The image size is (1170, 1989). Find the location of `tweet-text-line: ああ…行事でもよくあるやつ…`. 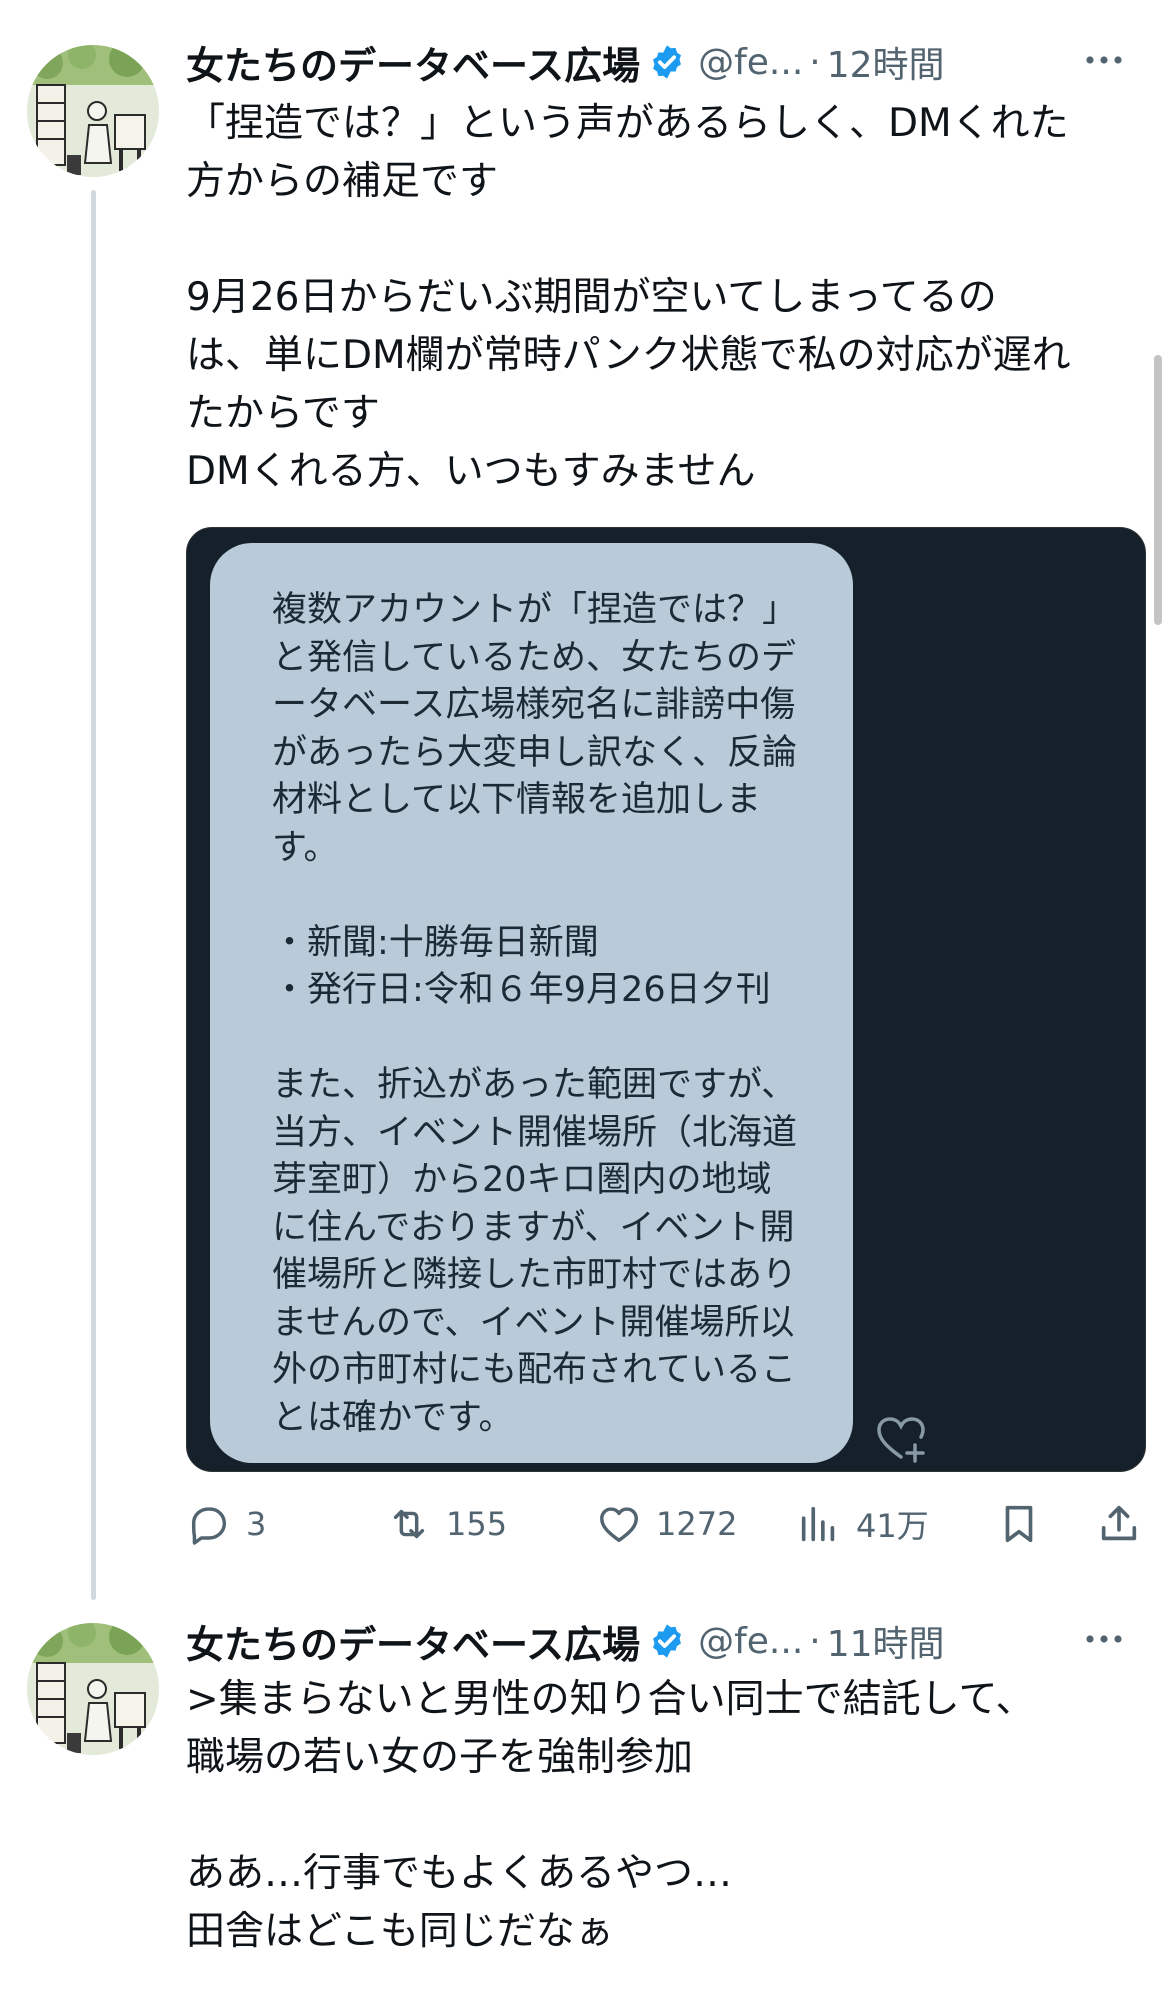

tweet-text-line: ああ…行事でもよくあるやつ… is located at coordinates (459, 1873).